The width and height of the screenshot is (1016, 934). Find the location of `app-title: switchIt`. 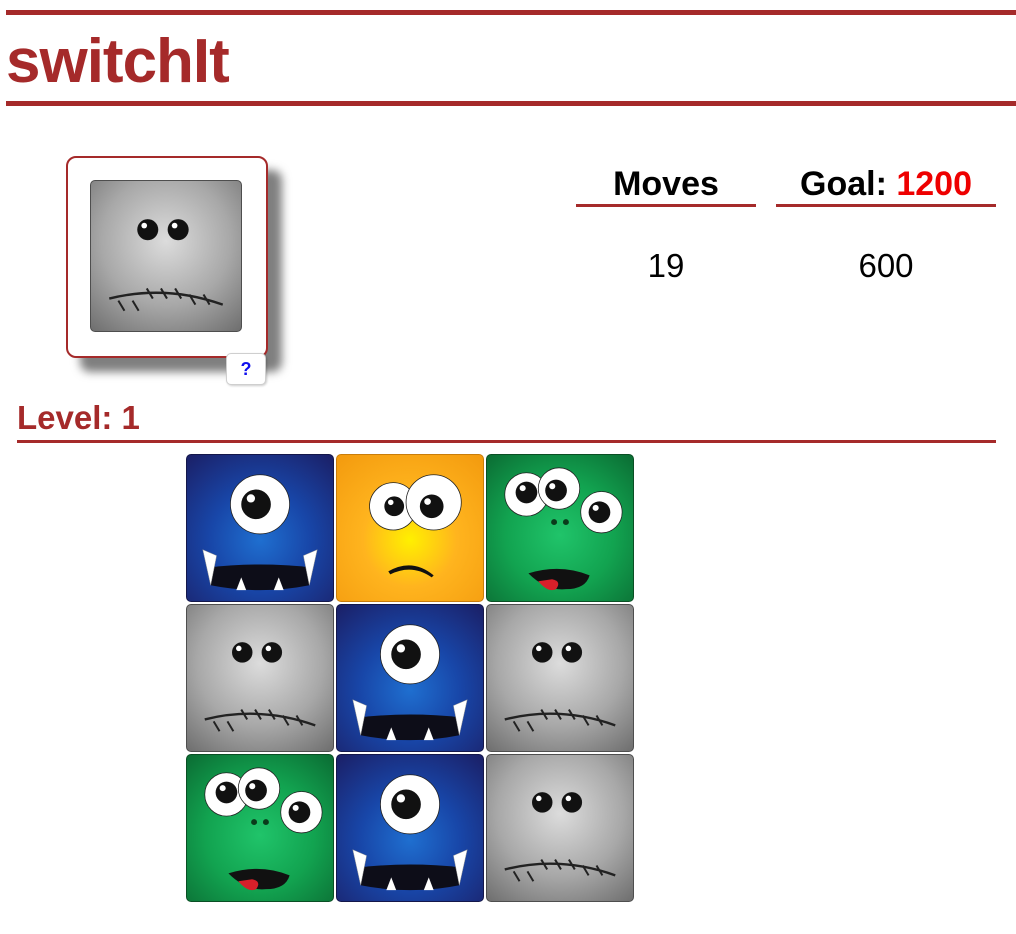

app-title: switchIt is located at coordinates (118, 61).